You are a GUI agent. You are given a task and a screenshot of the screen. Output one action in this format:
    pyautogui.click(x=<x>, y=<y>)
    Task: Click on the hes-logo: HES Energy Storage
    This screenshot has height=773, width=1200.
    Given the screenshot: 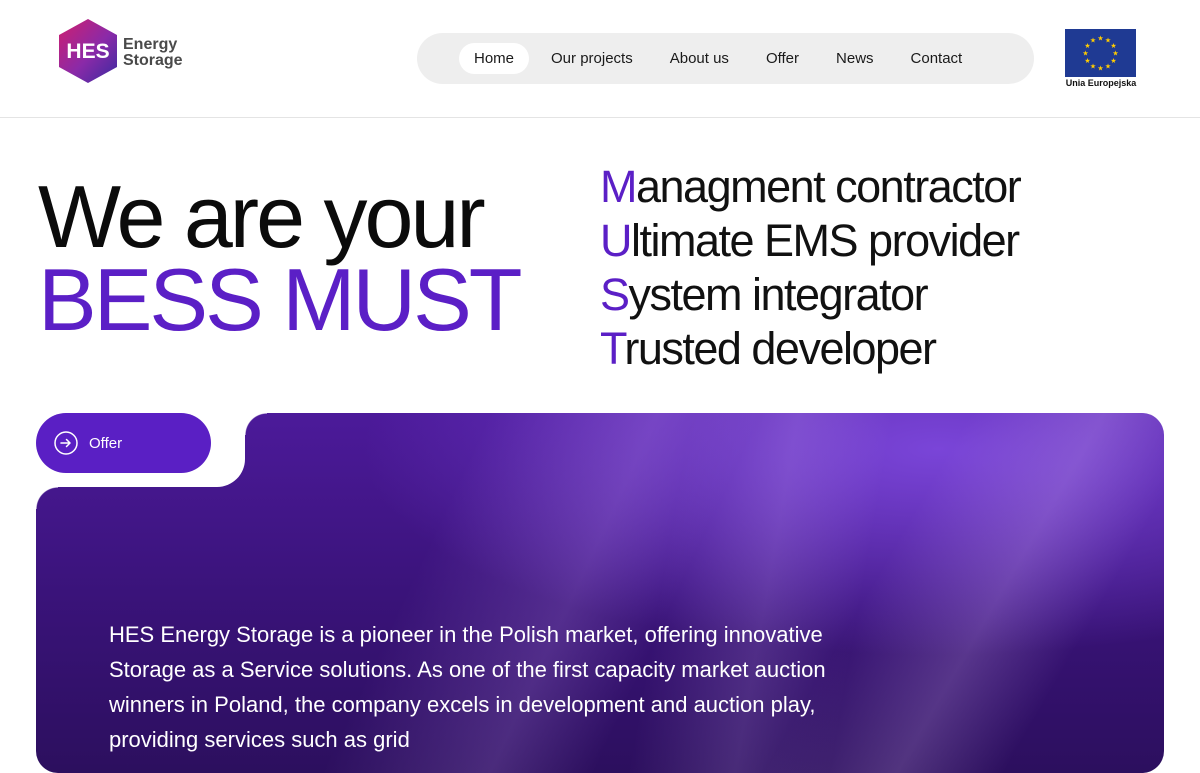 What is the action you would take?
    pyautogui.click(x=131, y=51)
    